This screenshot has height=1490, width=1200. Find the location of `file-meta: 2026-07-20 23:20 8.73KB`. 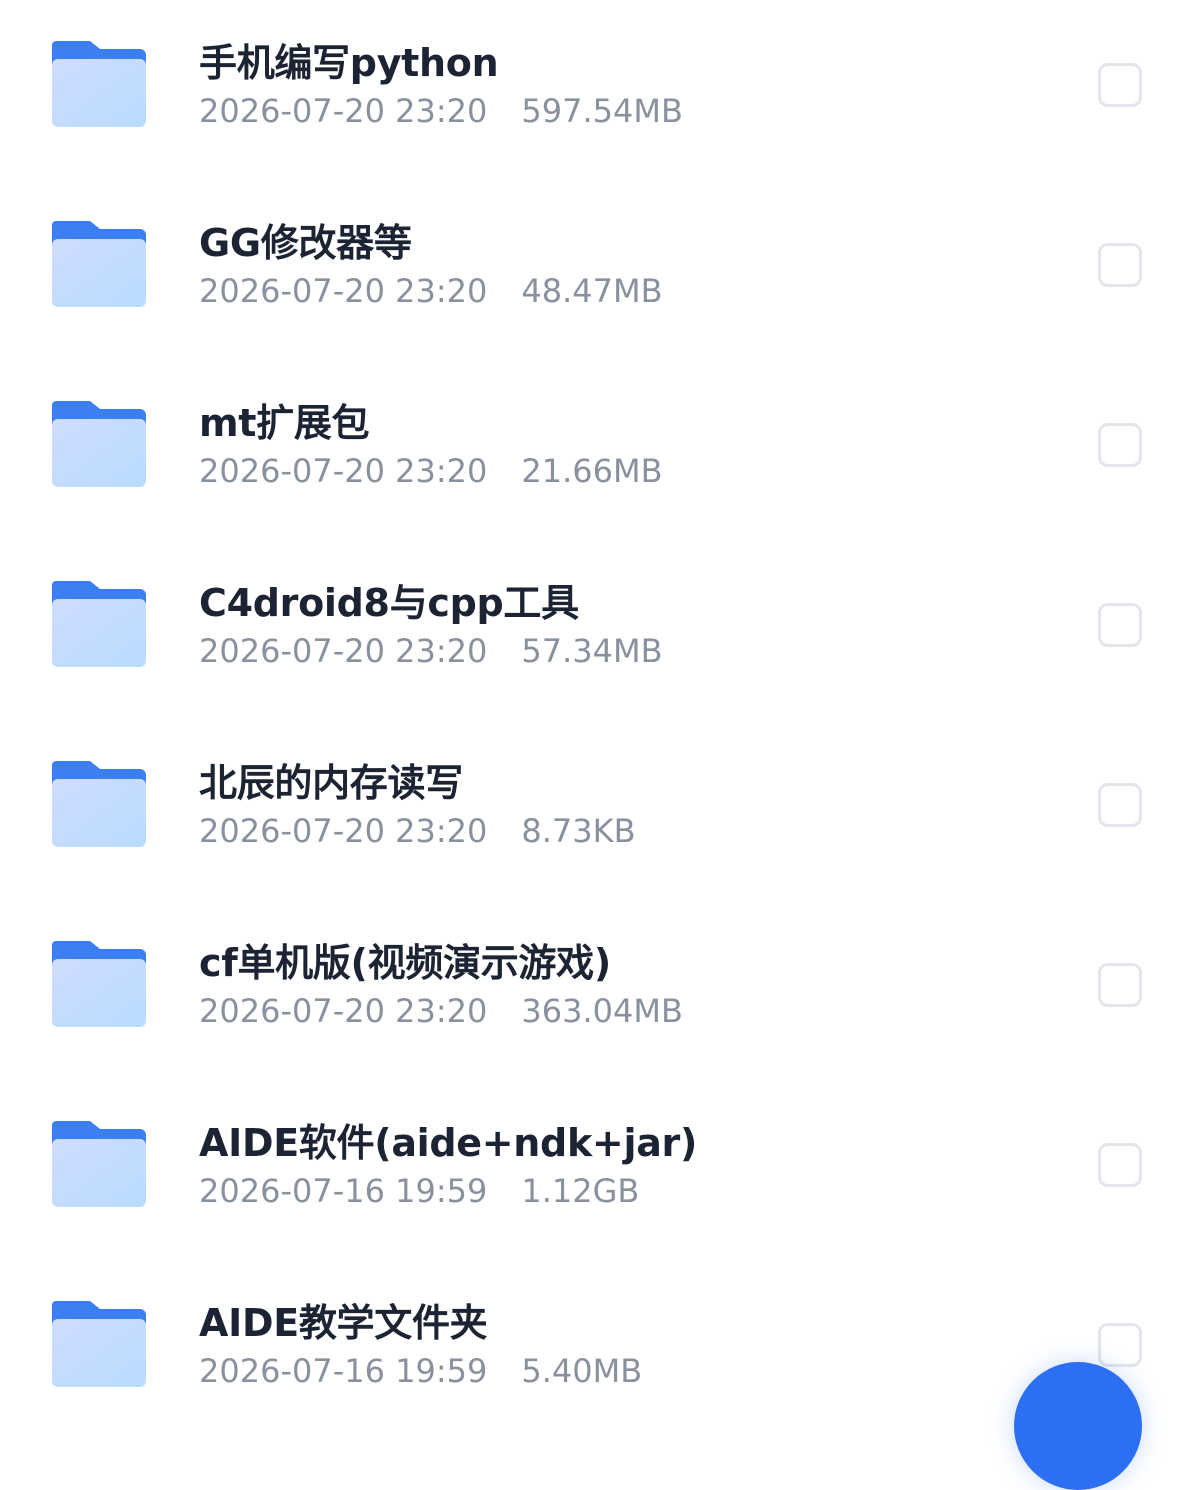

file-meta: 2026-07-20 23:20 8.73KB is located at coordinates (417, 831).